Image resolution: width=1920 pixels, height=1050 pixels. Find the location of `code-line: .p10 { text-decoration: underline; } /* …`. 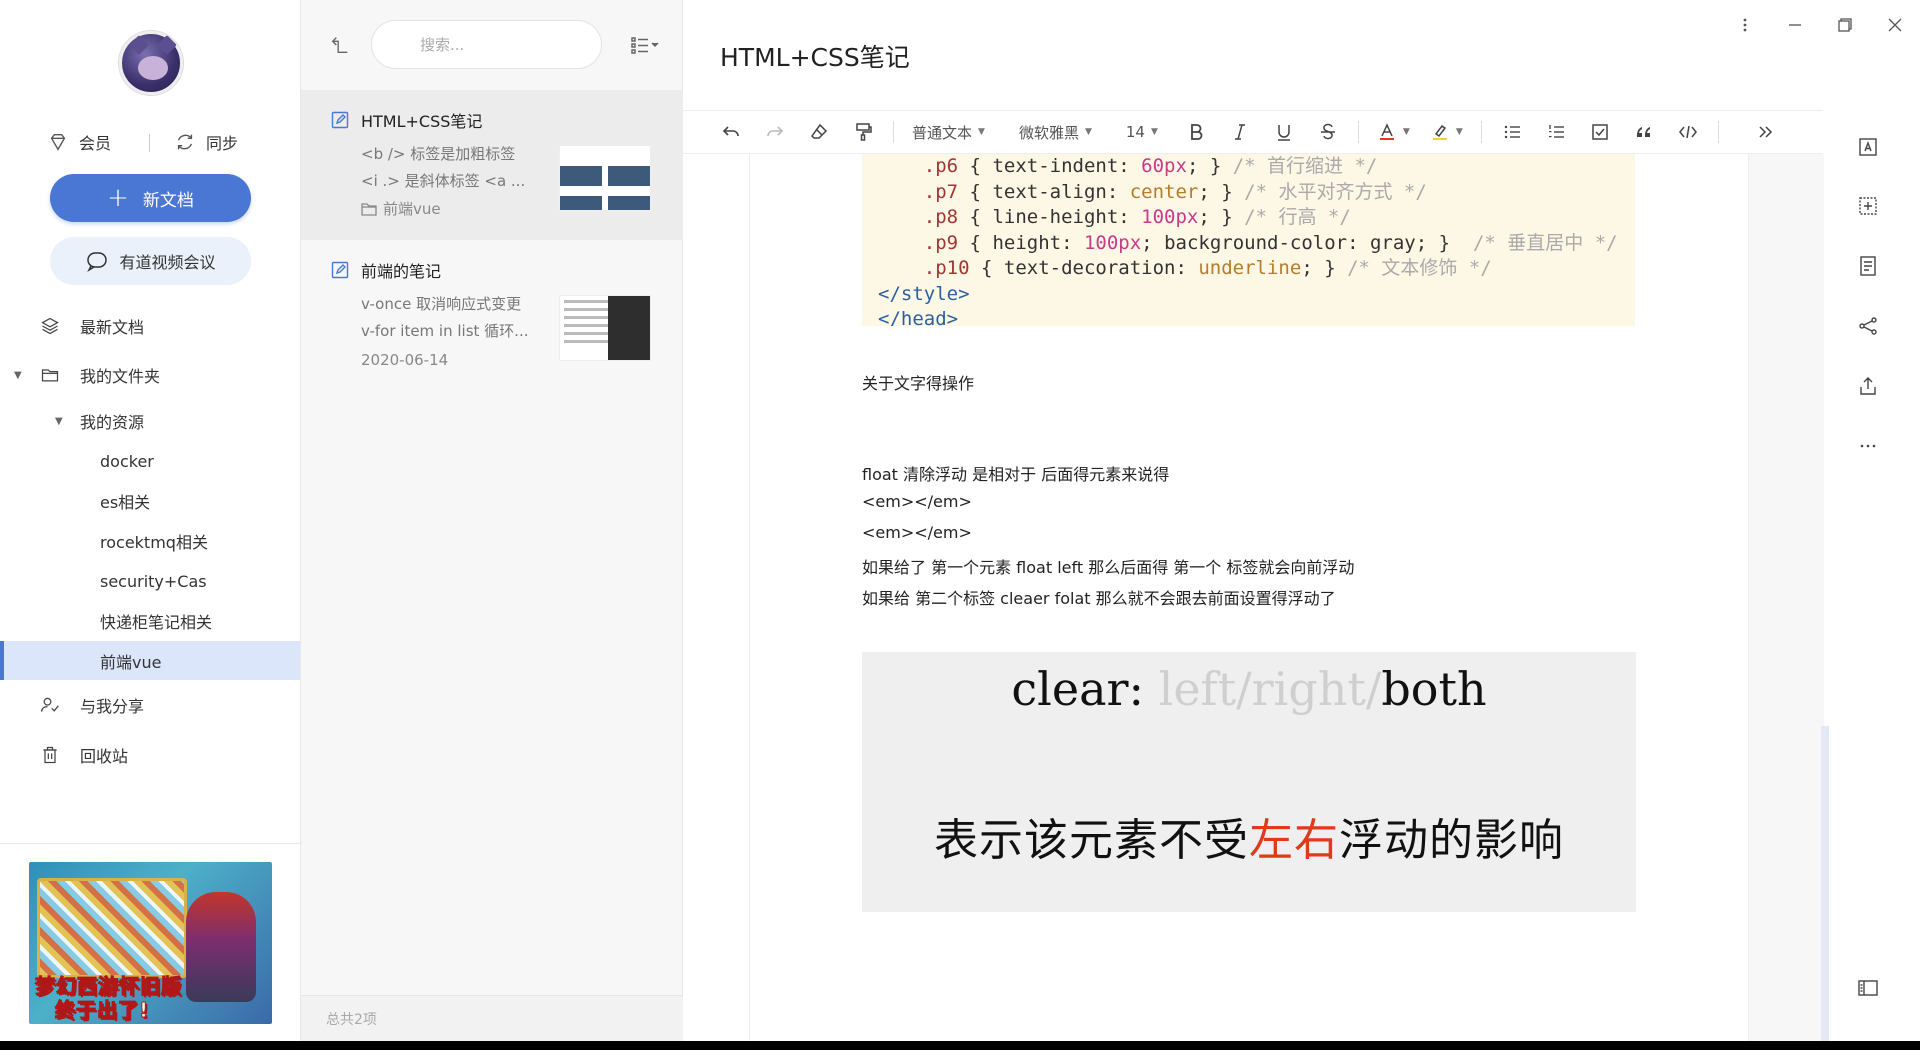

code-line: .p10 { text-decoration: underline; } /* … is located at coordinates (1207, 268).